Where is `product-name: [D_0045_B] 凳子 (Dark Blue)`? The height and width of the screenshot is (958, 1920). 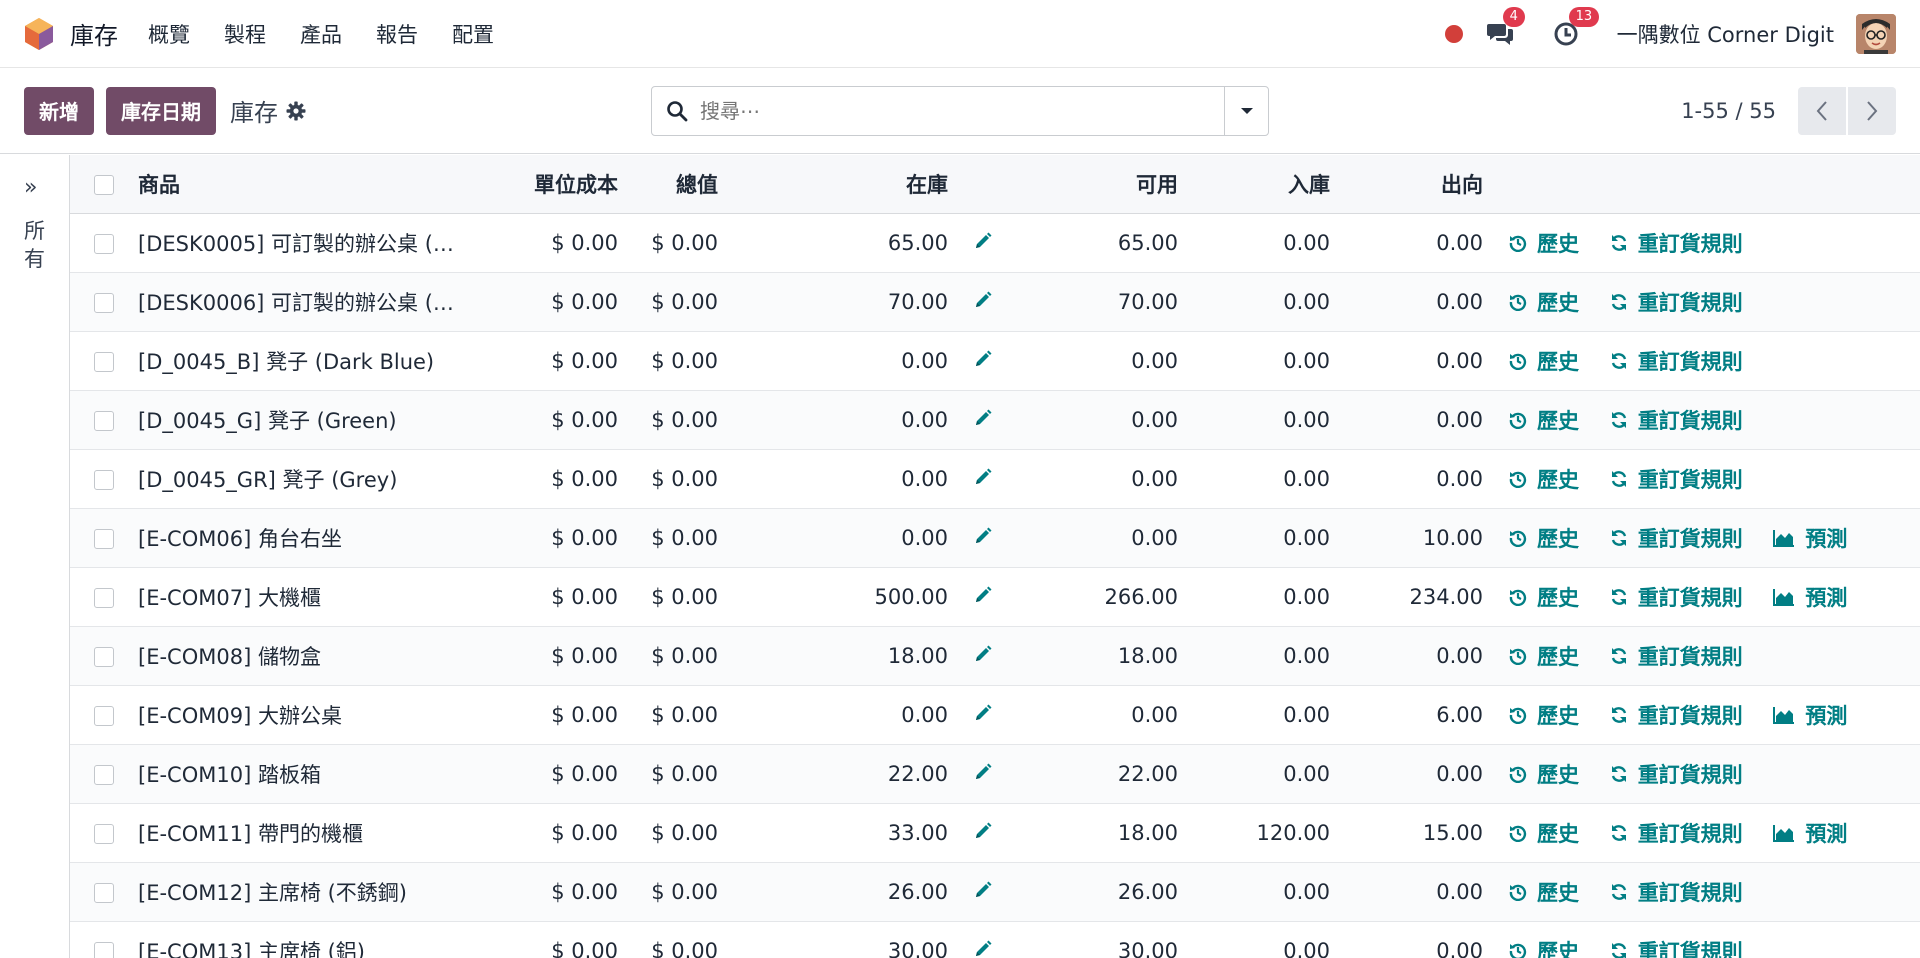
product-name: [D_0045_B] 凳子 (Dark Blue) is located at coordinates (308, 361).